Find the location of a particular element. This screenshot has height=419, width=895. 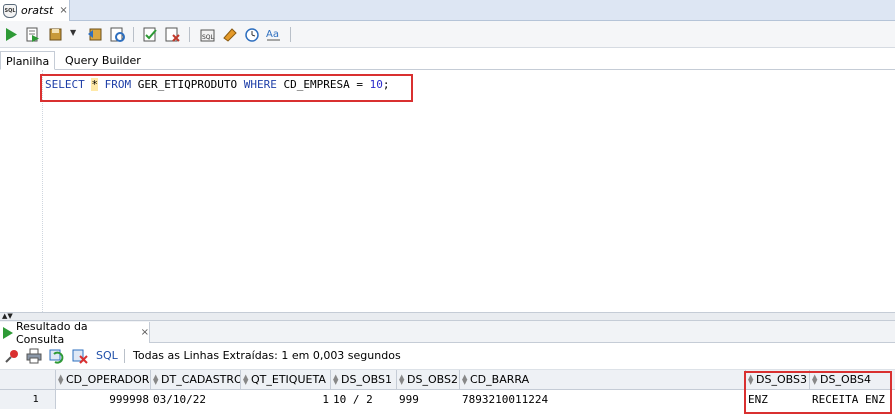

editor-gutter-guide is located at coordinates (42, 191).